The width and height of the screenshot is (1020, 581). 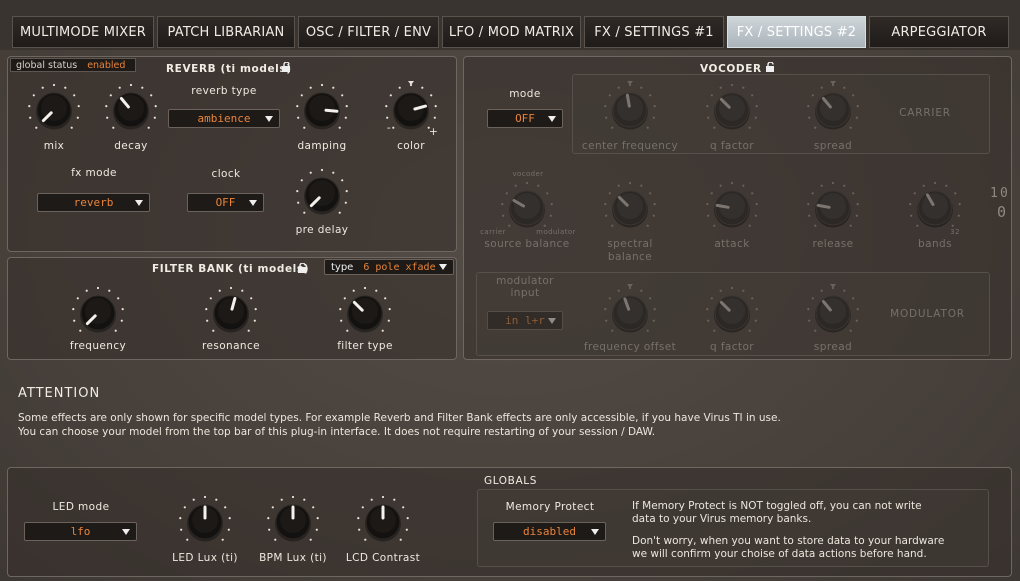 I want to click on side-digit-3: 0, so click(x=1002, y=212).